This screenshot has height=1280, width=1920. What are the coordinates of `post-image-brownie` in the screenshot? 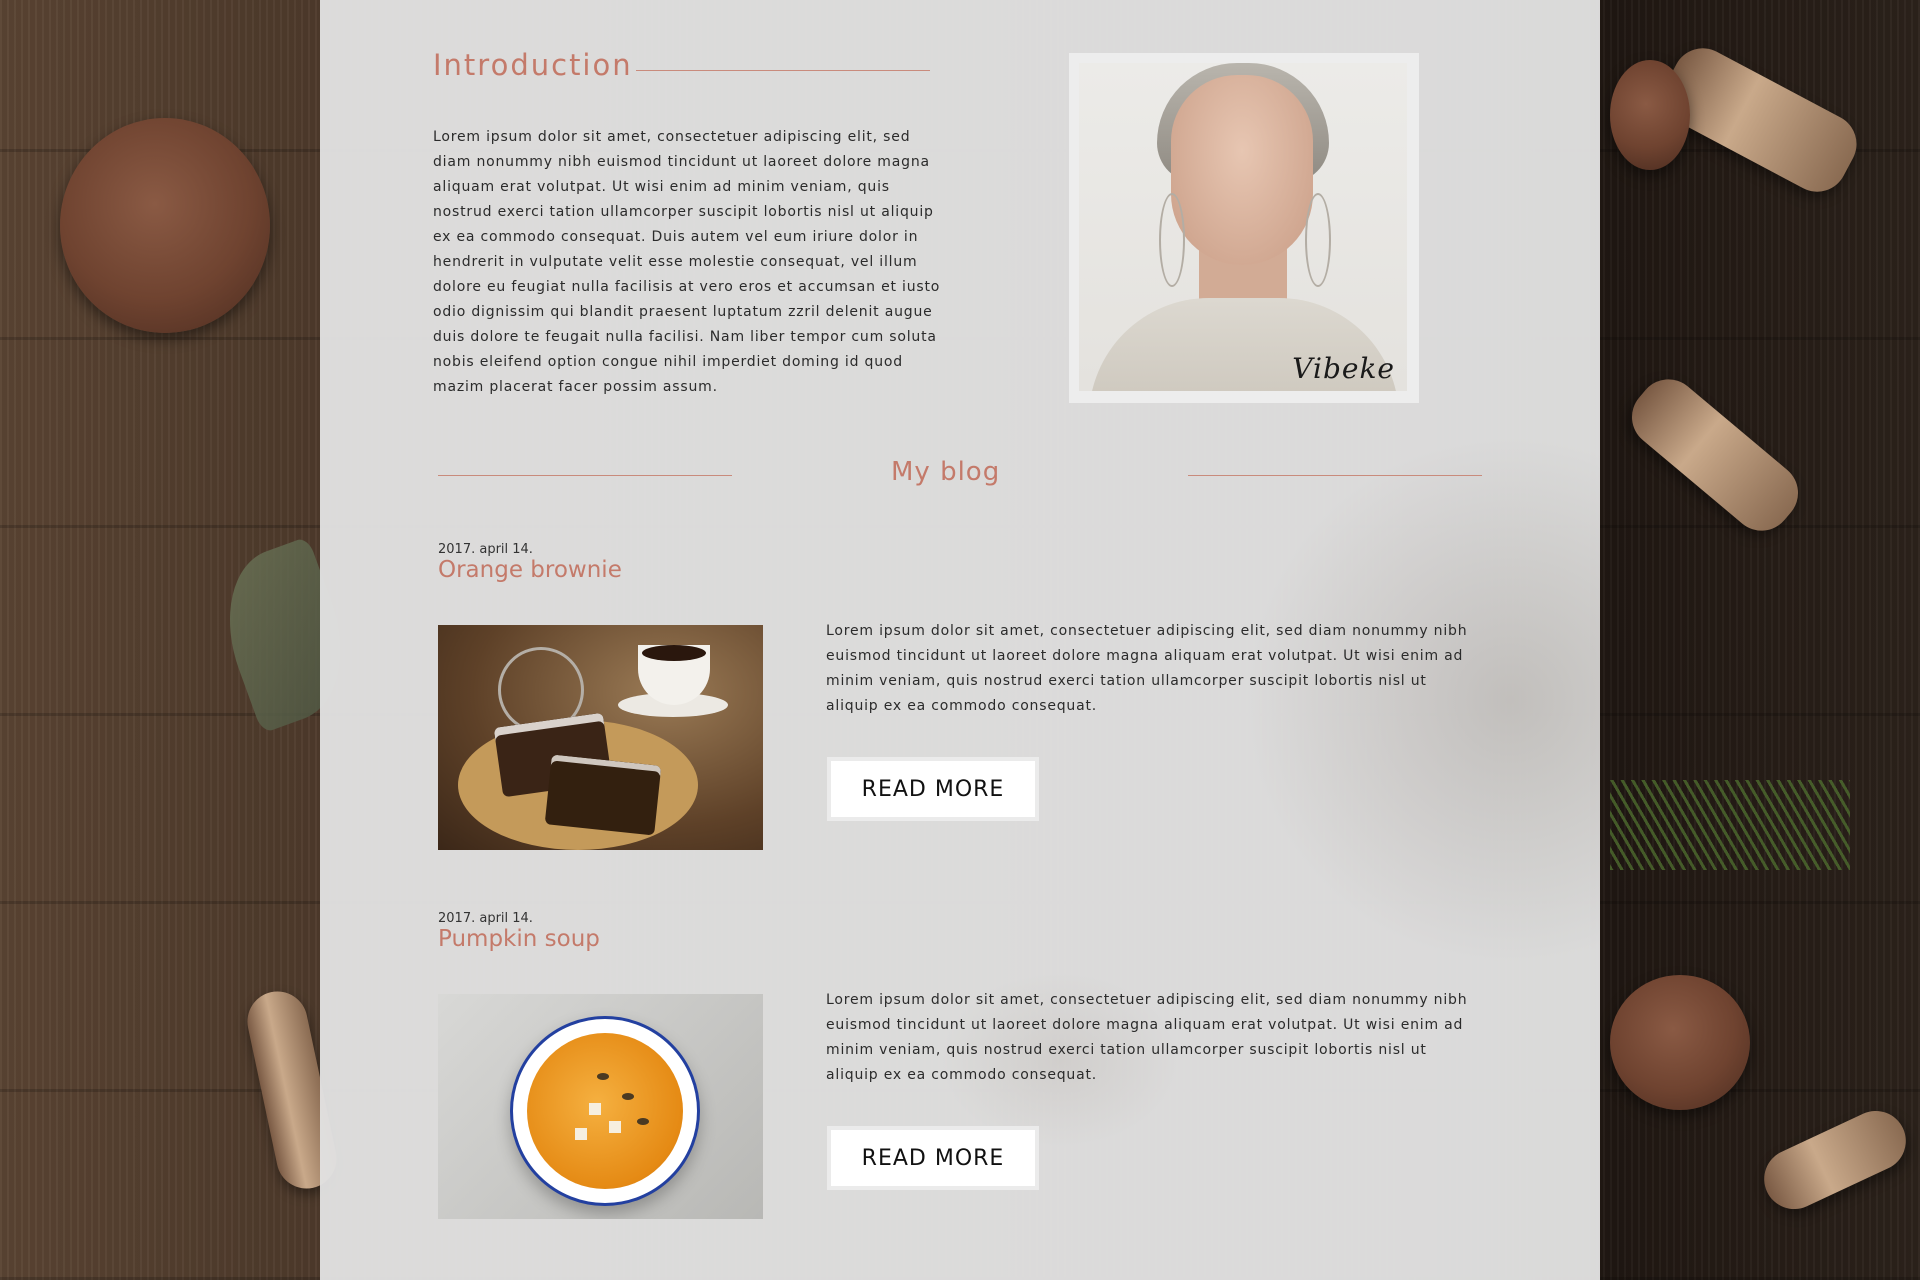 It's located at (600, 737).